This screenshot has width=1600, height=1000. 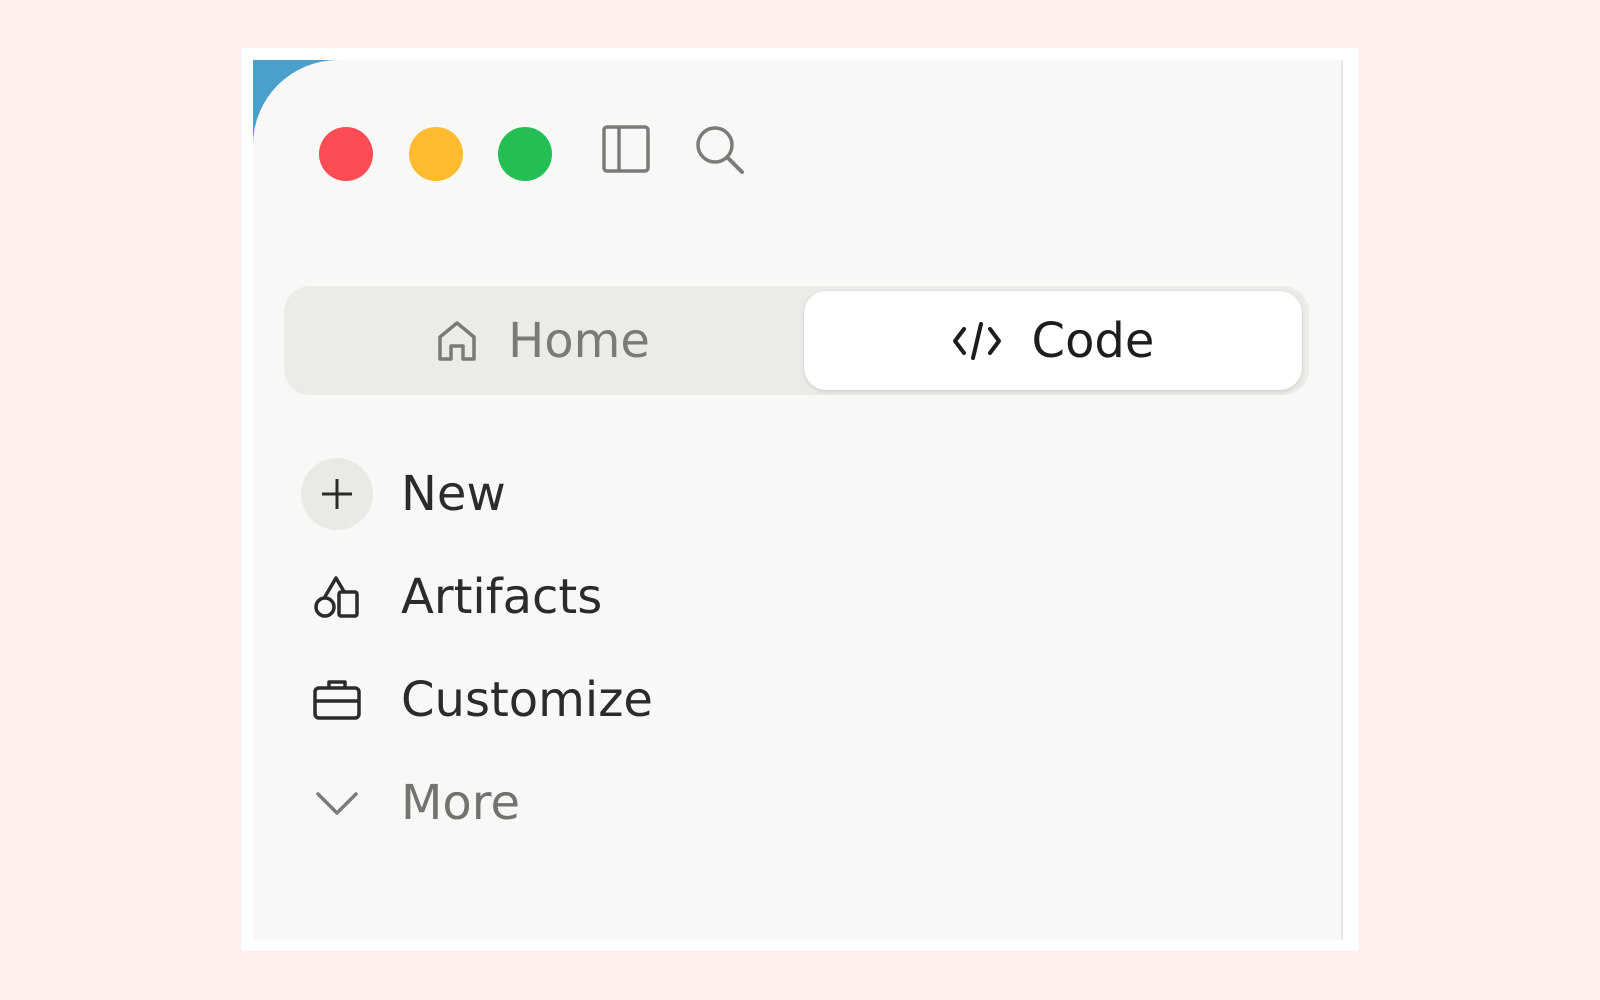 I want to click on briefcase-icon, so click(x=337, y=700).